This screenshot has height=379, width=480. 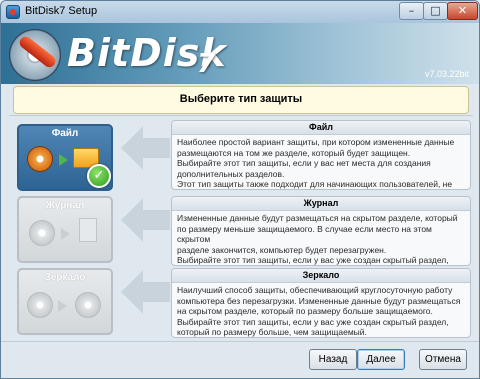 What do you see at coordinates (88, 305) in the screenshot?
I see `mirror-drive-icon` at bounding box center [88, 305].